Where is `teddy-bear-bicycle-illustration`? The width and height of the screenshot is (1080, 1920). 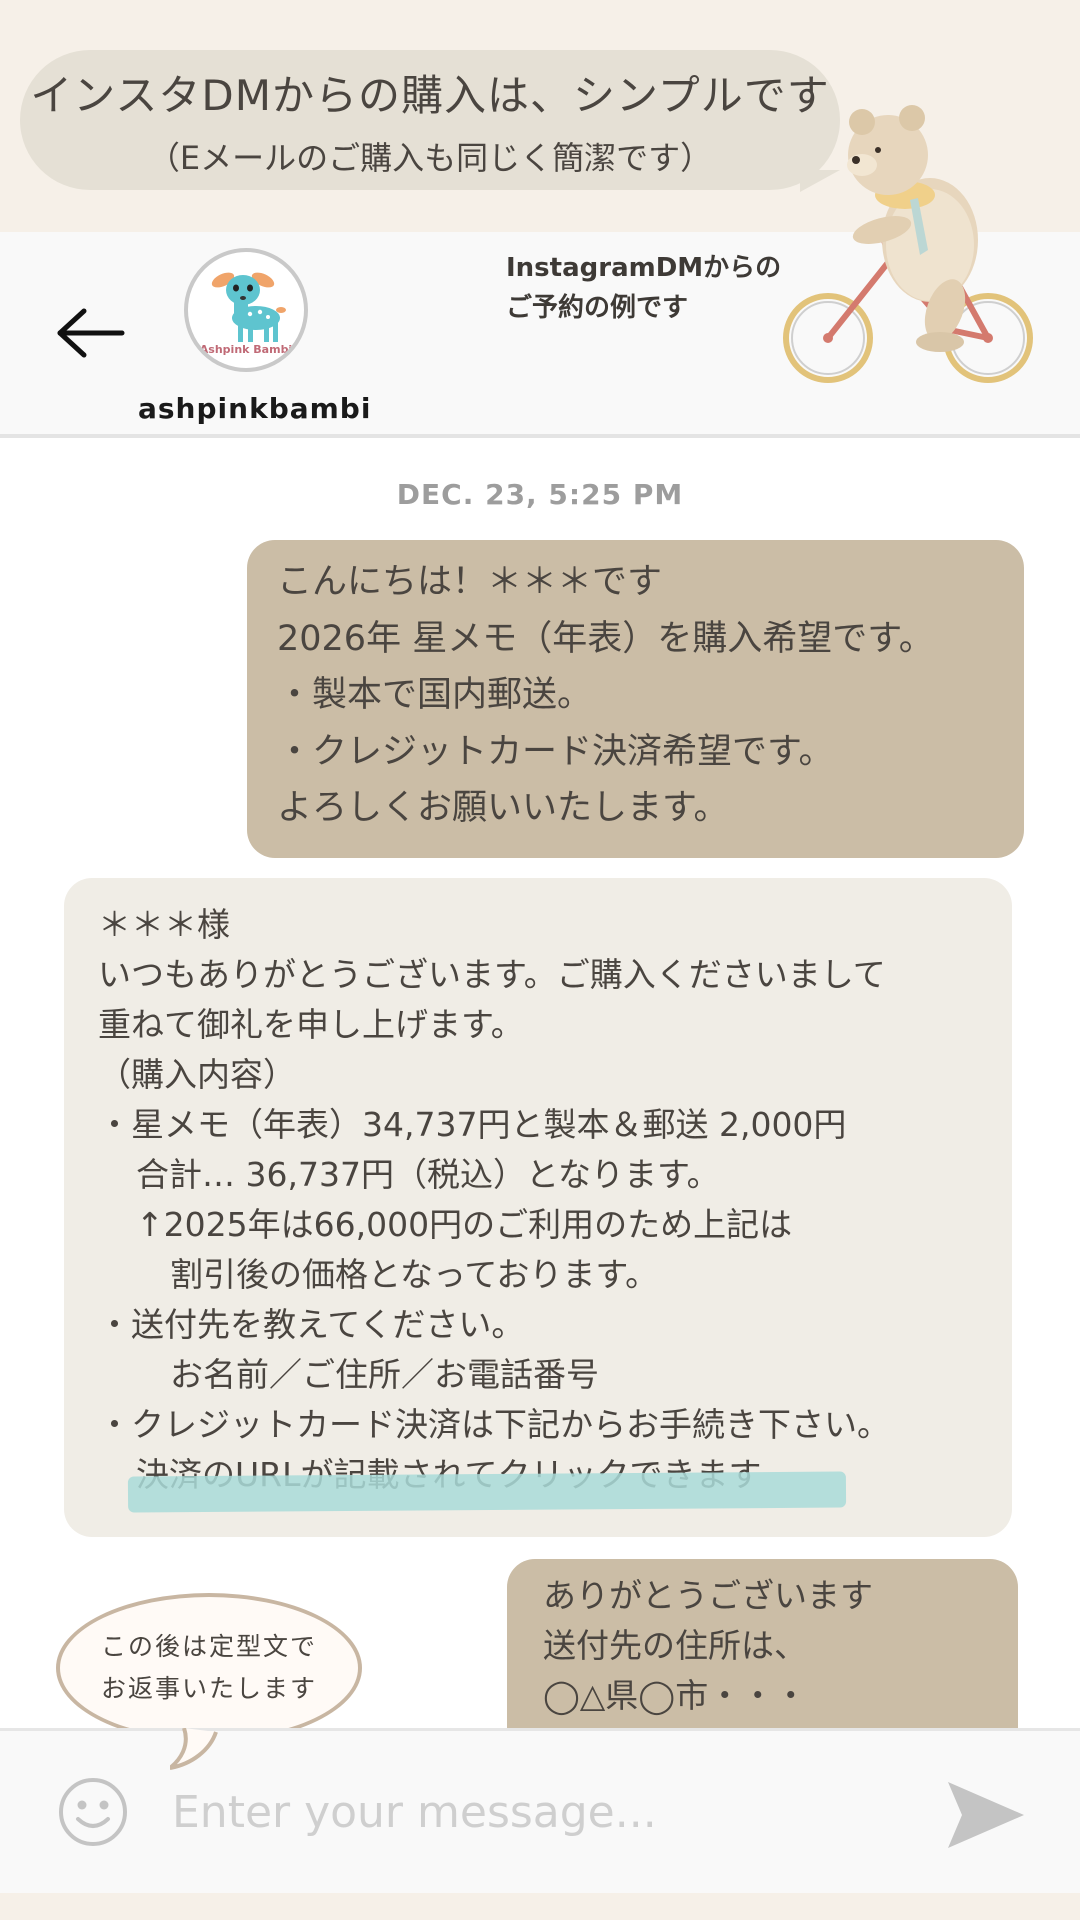
teddy-bear-bicycle-illustration is located at coordinates (908, 244).